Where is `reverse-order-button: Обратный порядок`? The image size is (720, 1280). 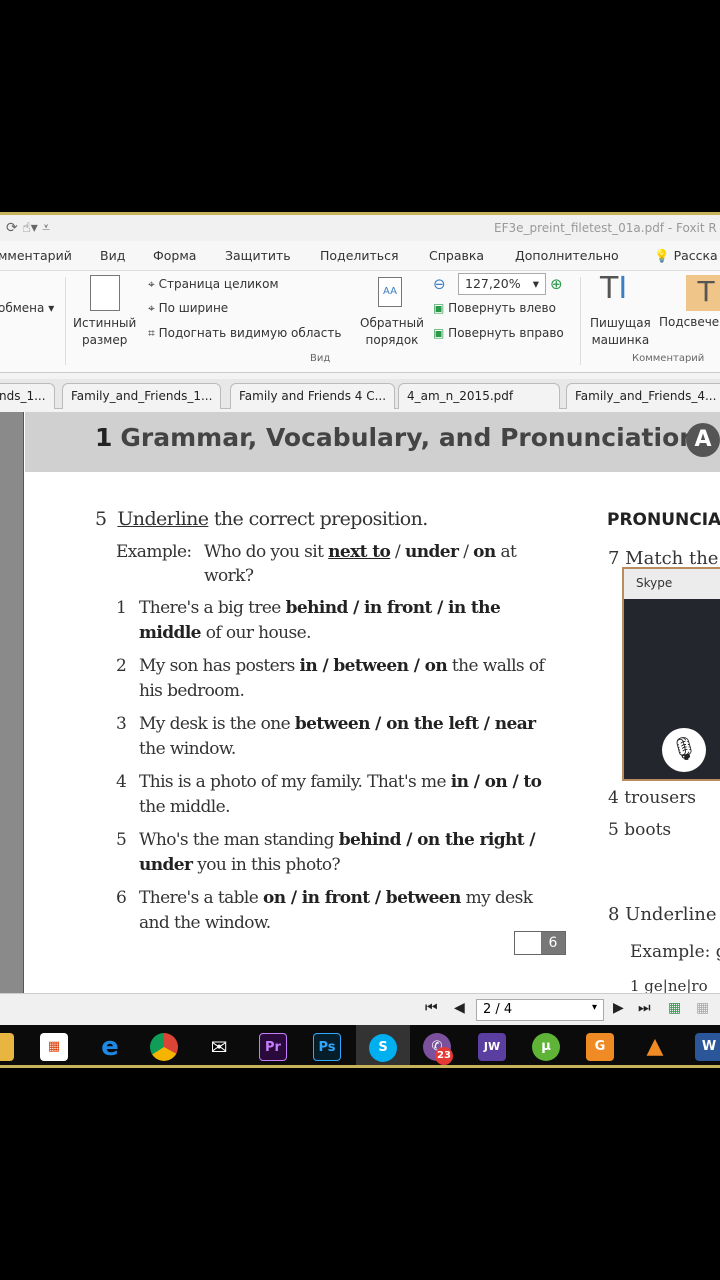 reverse-order-button: Обратный порядок is located at coordinates (392, 332).